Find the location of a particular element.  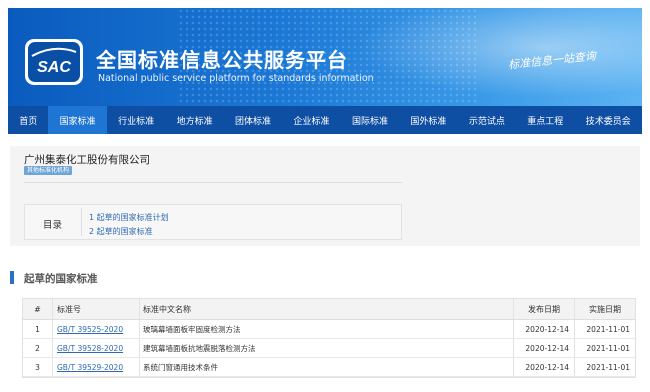

row-code-cell: GB/T 39529-2020 is located at coordinates (96, 367).